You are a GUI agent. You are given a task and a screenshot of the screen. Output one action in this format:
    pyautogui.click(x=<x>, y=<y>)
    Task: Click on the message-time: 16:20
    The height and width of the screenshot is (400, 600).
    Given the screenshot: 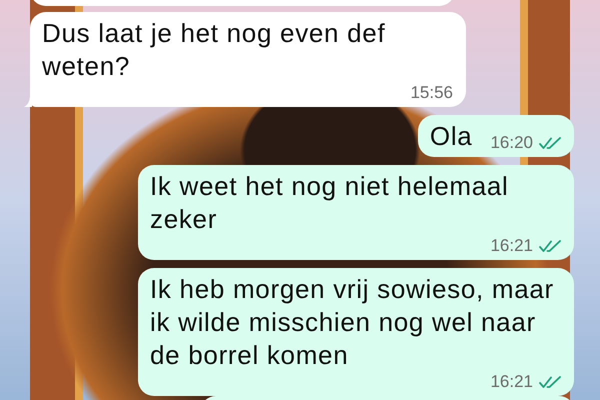 What is the action you would take?
    pyautogui.click(x=511, y=143)
    